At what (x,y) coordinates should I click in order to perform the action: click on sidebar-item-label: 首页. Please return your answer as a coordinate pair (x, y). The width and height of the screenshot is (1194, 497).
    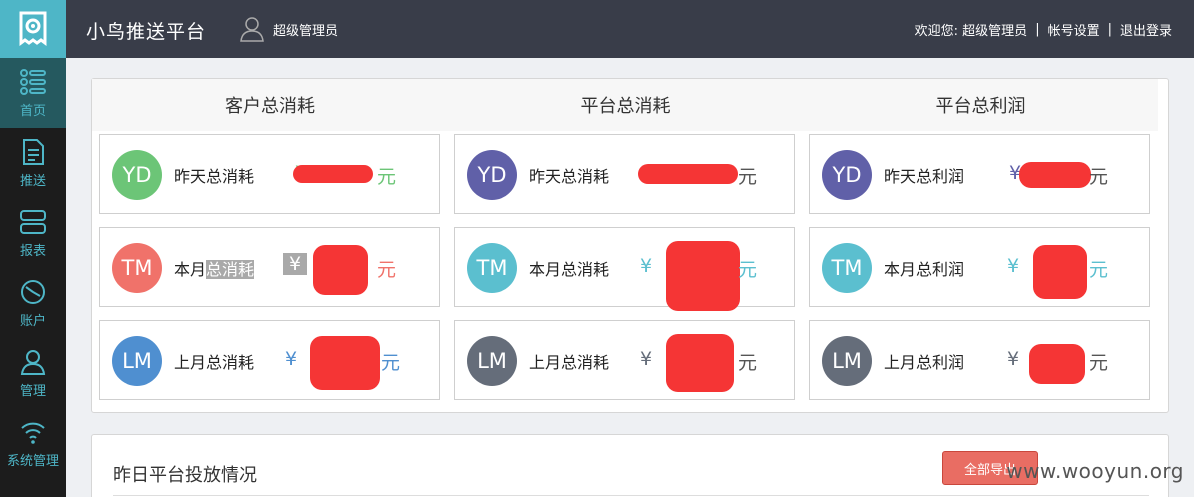
    Looking at the image, I should click on (32, 111).